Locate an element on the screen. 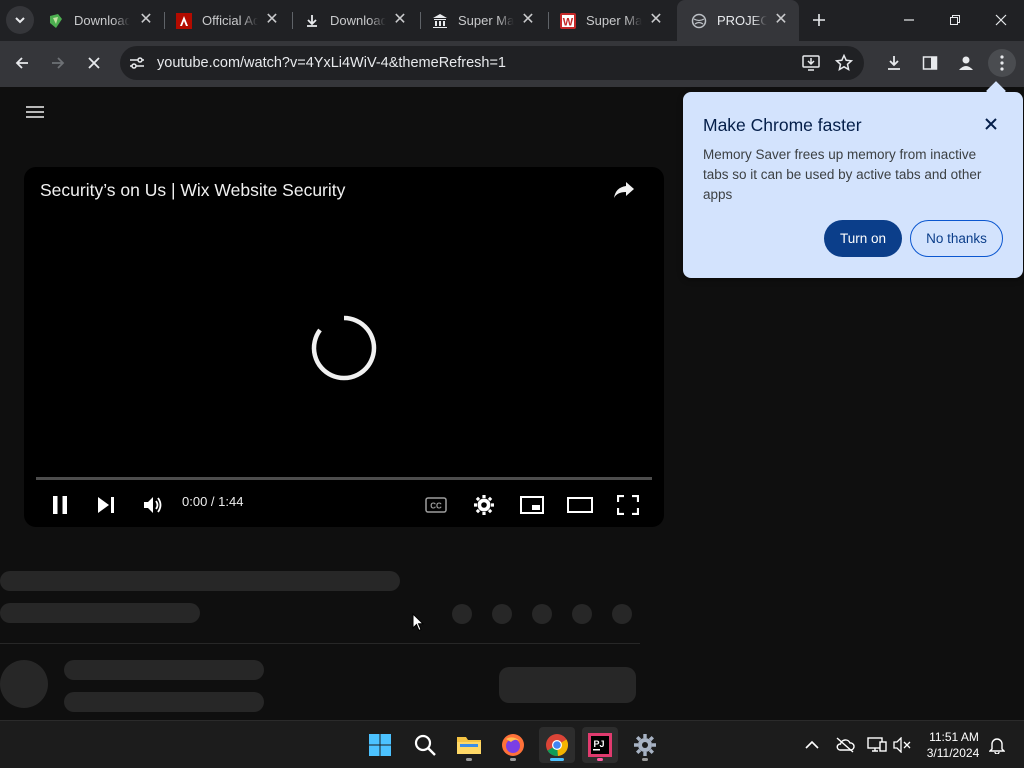 The height and width of the screenshot is (768, 1024). settings-app-button is located at coordinates (645, 745).